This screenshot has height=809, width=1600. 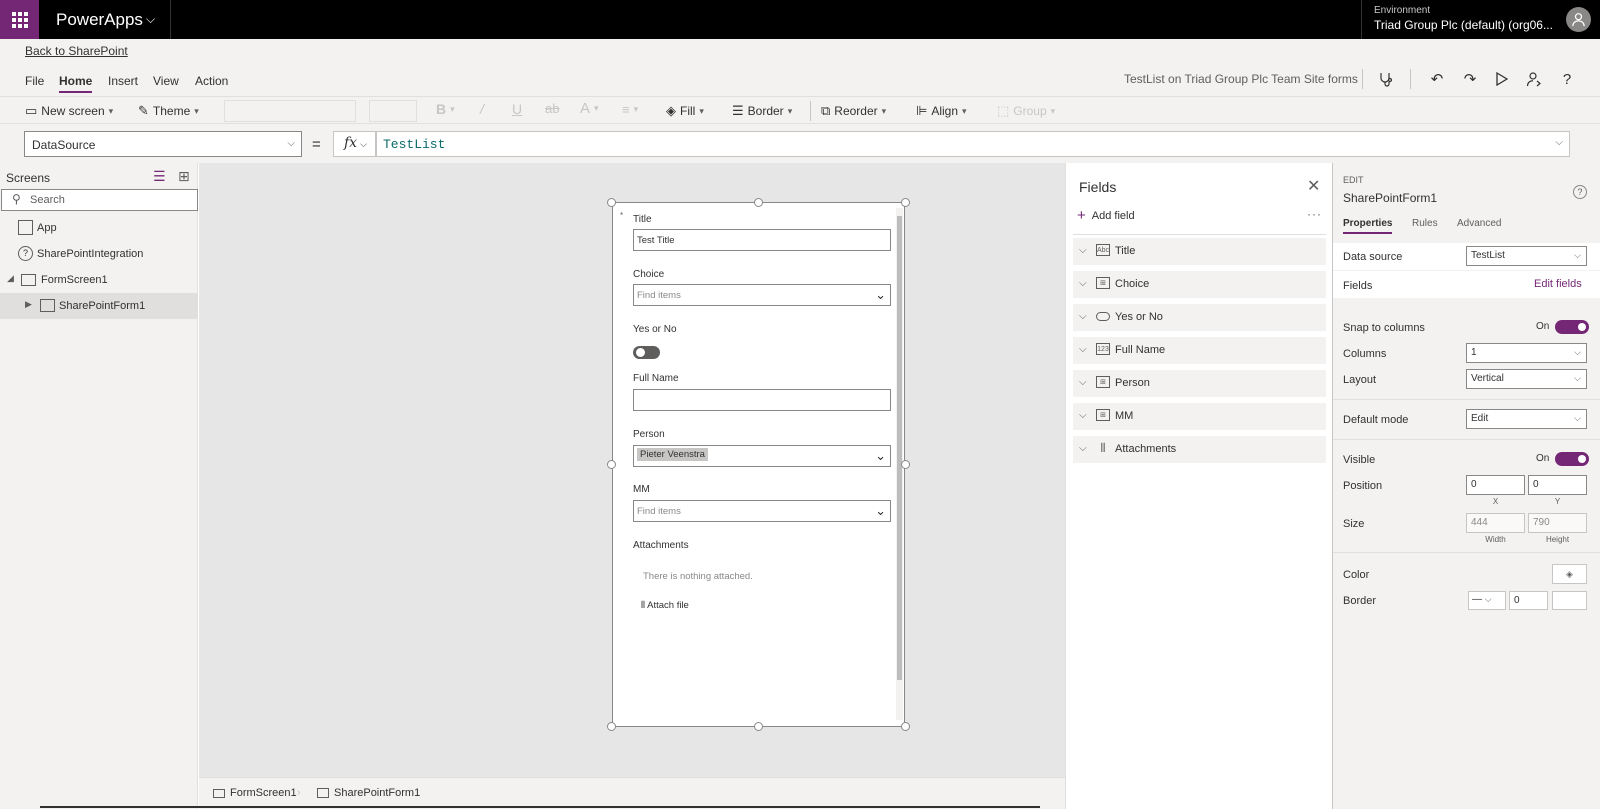 I want to click on field-item-attachments: ⌵ ⫴ Attachments, so click(x=1199, y=449).